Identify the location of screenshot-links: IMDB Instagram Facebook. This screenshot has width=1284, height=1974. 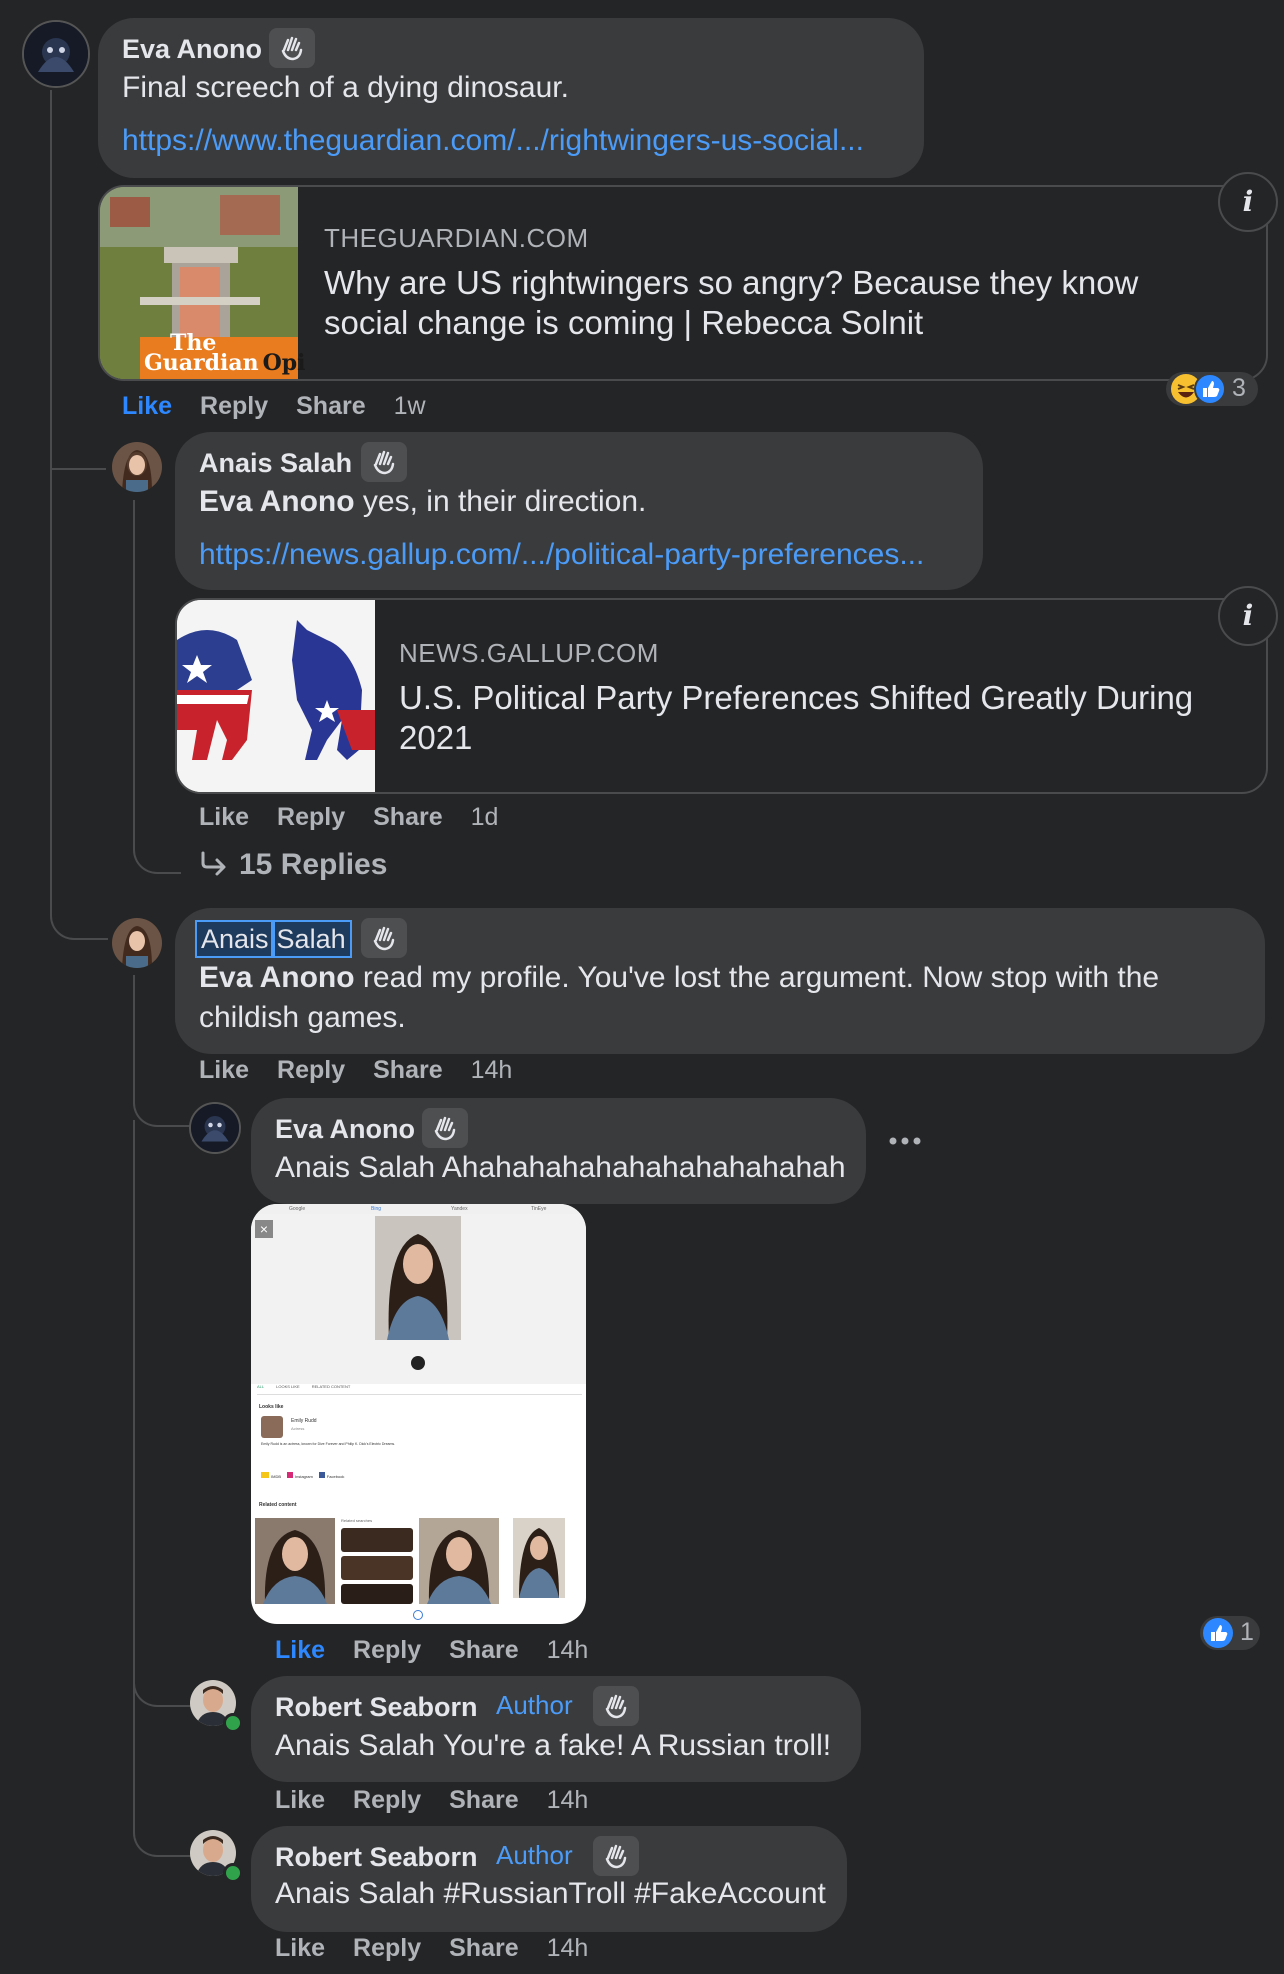
(302, 1475).